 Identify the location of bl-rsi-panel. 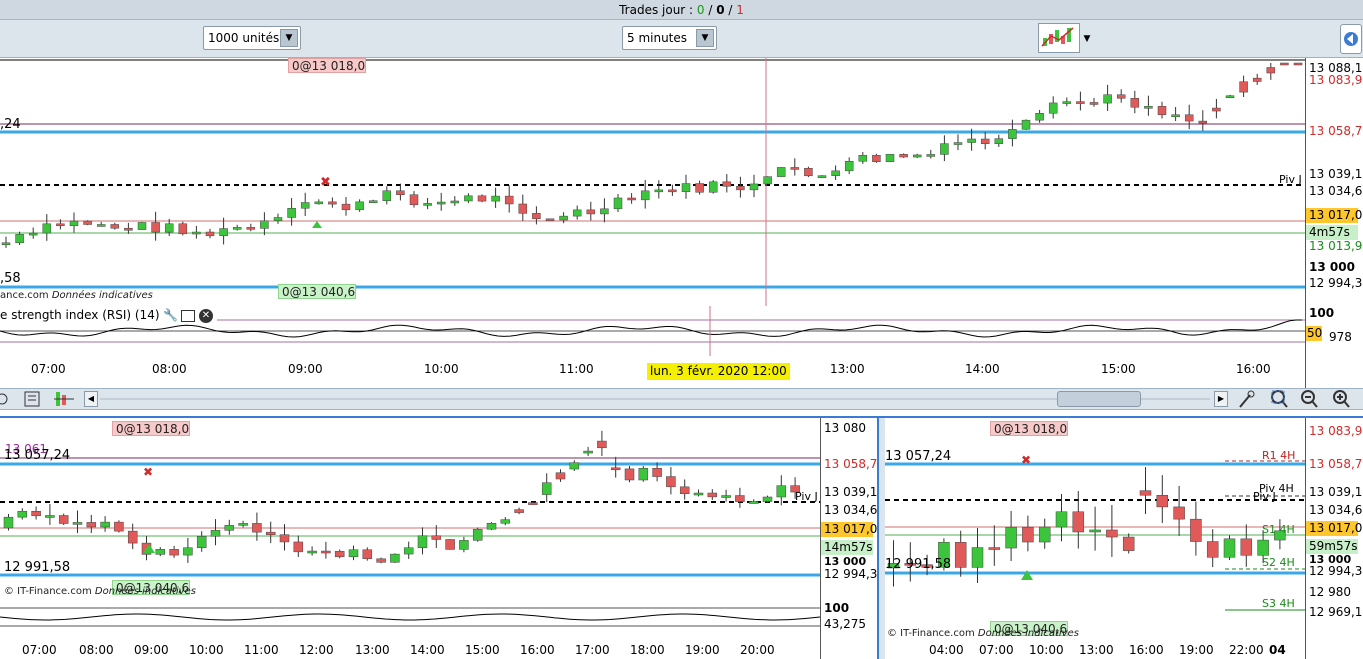
(410, 617).